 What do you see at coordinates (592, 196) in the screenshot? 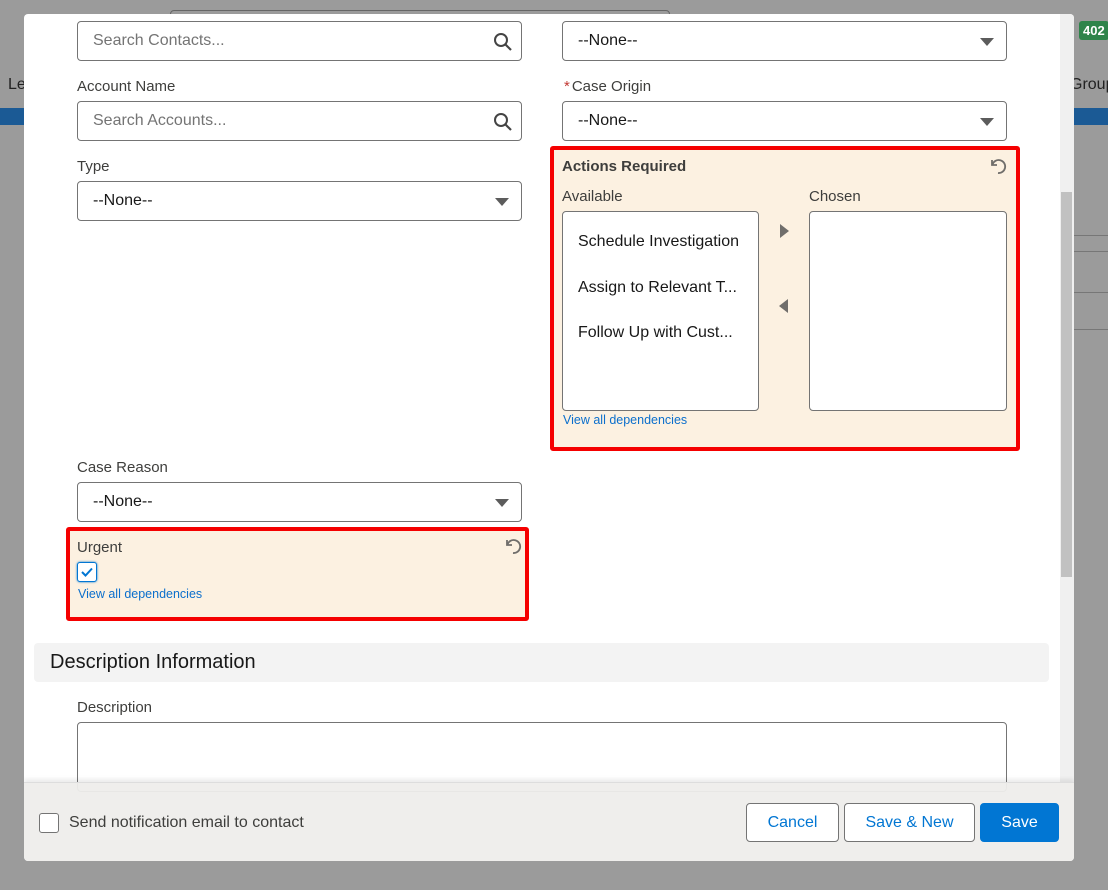
I see `available-label: Available` at bounding box center [592, 196].